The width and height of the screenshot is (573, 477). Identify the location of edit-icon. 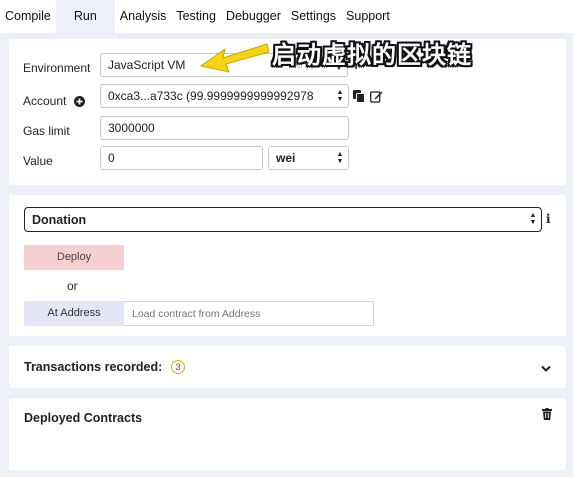
(376, 96).